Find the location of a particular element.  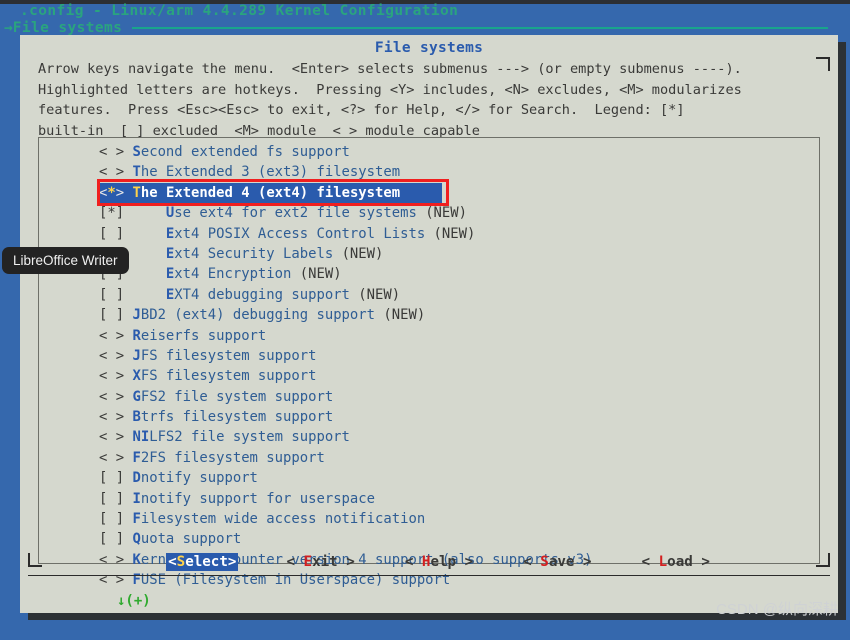

menu-row-label: notify support for userspace is located at coordinates (258, 498).